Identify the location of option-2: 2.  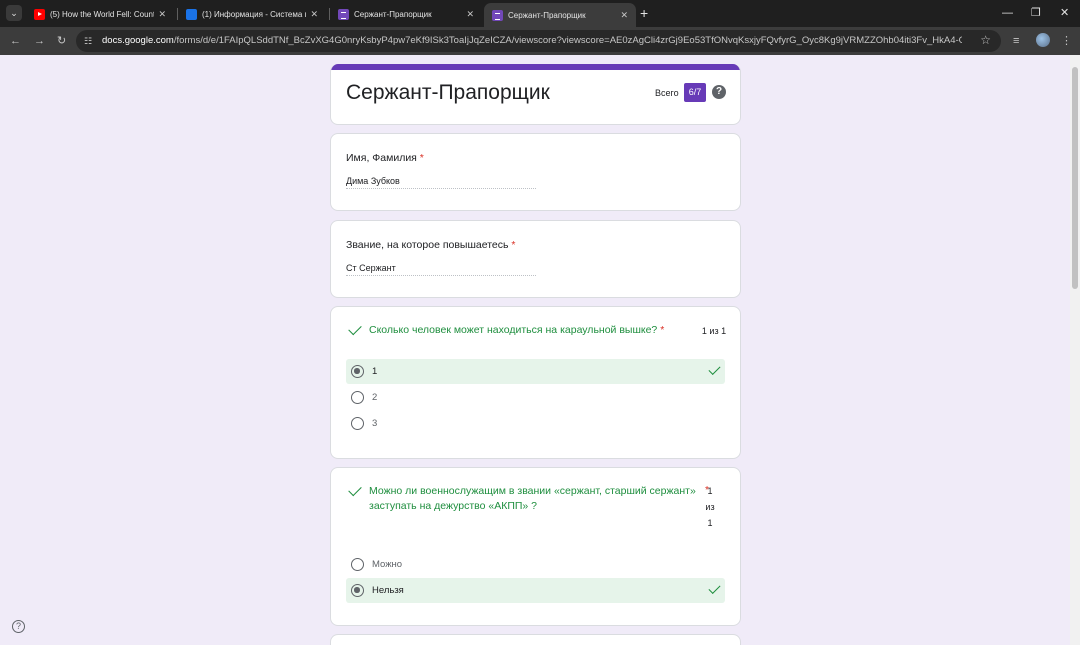
(535, 397).